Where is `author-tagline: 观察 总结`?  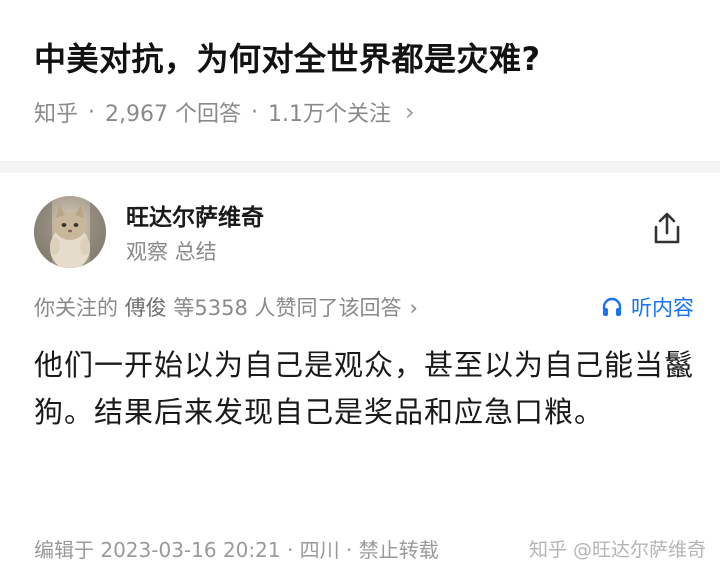
author-tagline: 观察 总结 is located at coordinates (171, 252).